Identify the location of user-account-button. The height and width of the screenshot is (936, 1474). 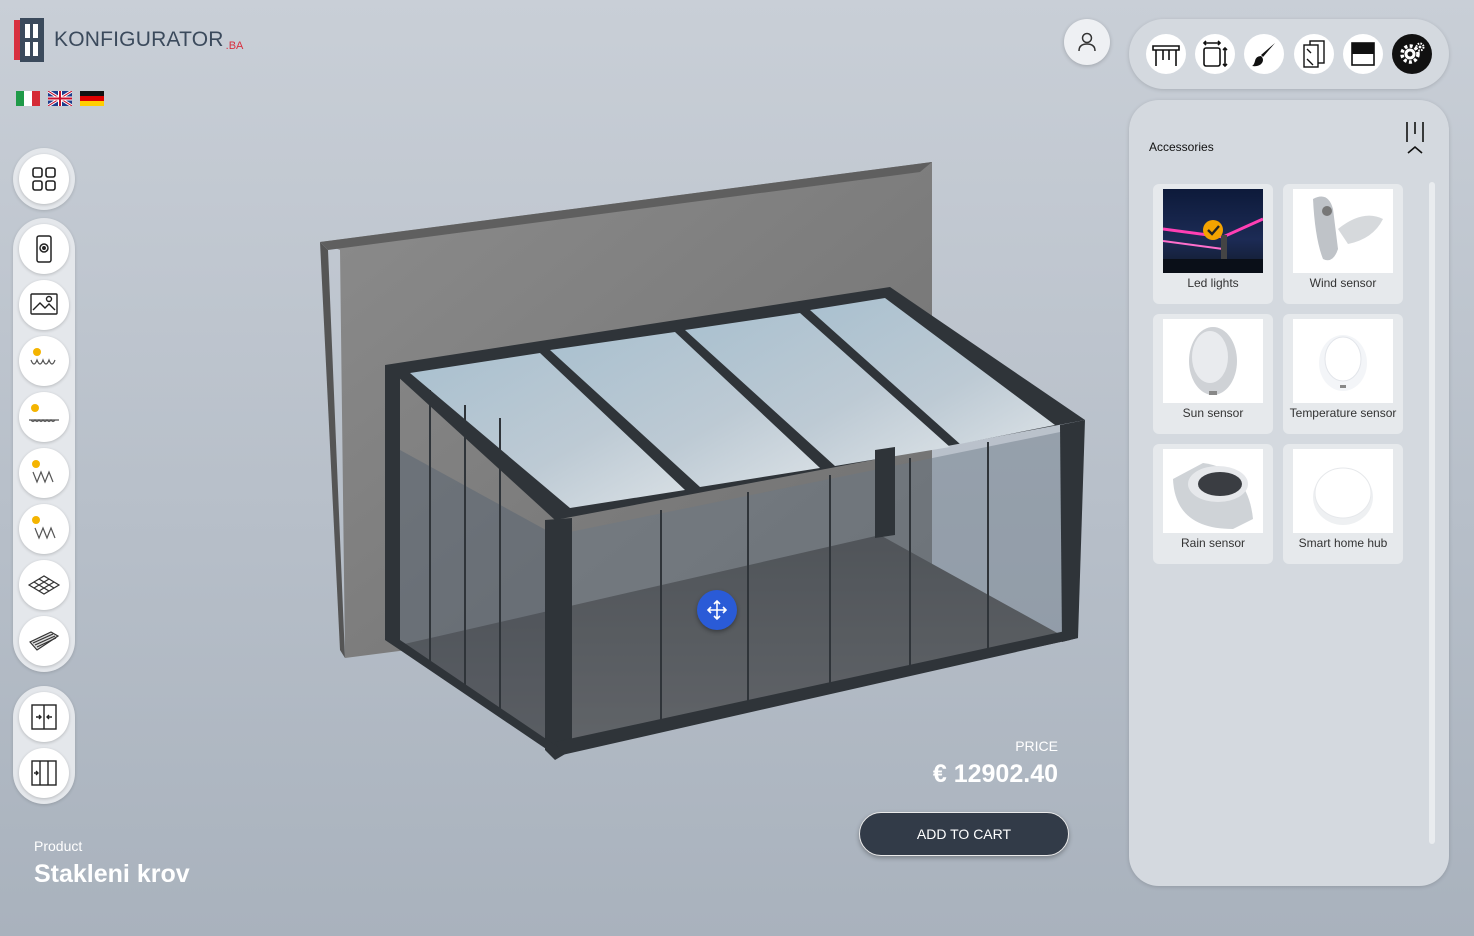
(1087, 42).